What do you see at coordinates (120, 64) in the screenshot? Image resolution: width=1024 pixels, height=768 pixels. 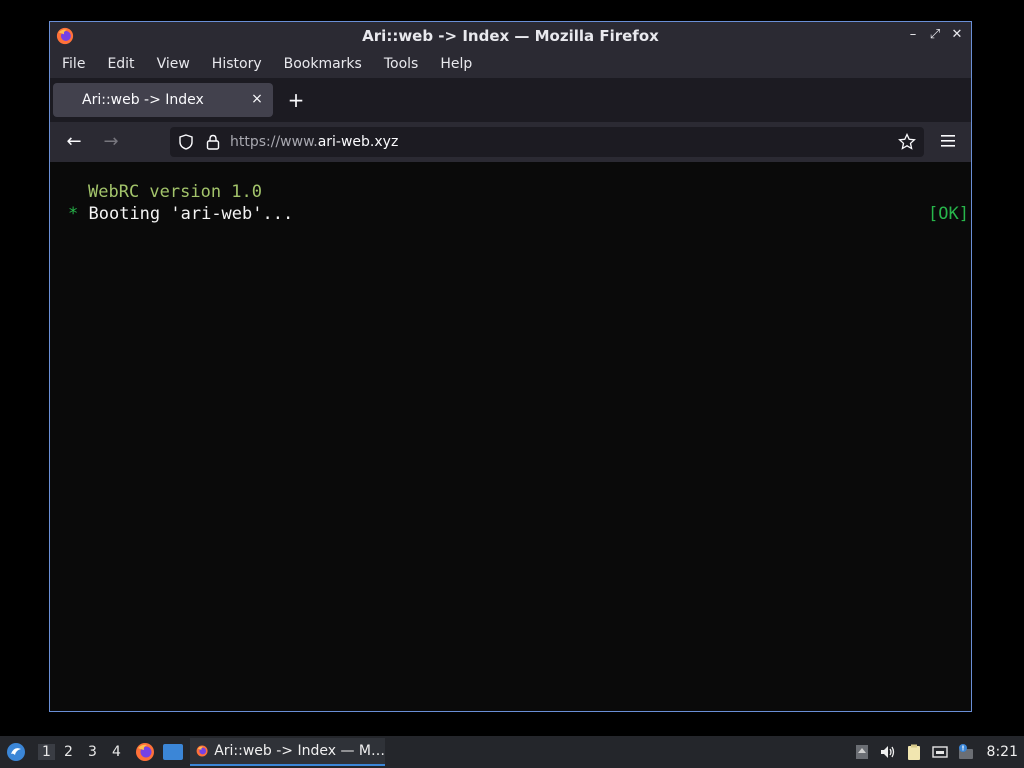 I see `menu-edit: Edit` at bounding box center [120, 64].